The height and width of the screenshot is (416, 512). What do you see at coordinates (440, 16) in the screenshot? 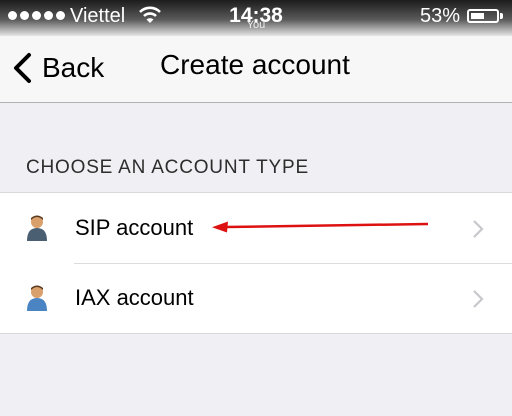
I see `battery-percent: 53%` at bounding box center [440, 16].